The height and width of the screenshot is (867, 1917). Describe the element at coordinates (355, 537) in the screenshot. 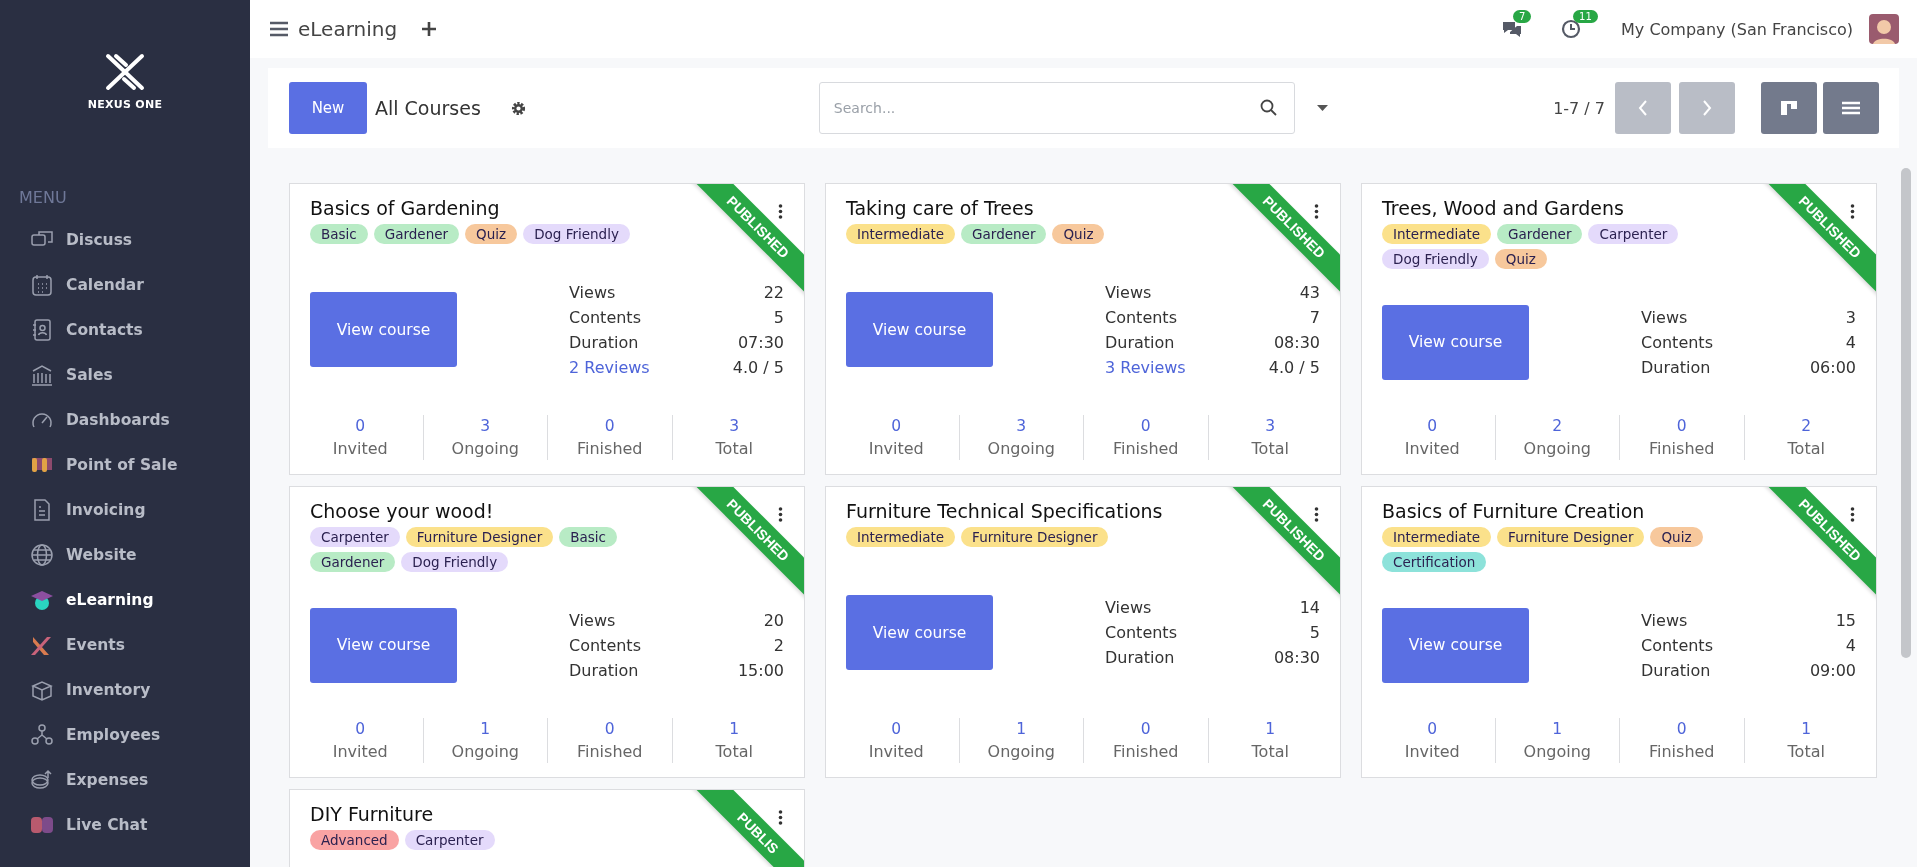

I see `tag: Carpenter` at that location.